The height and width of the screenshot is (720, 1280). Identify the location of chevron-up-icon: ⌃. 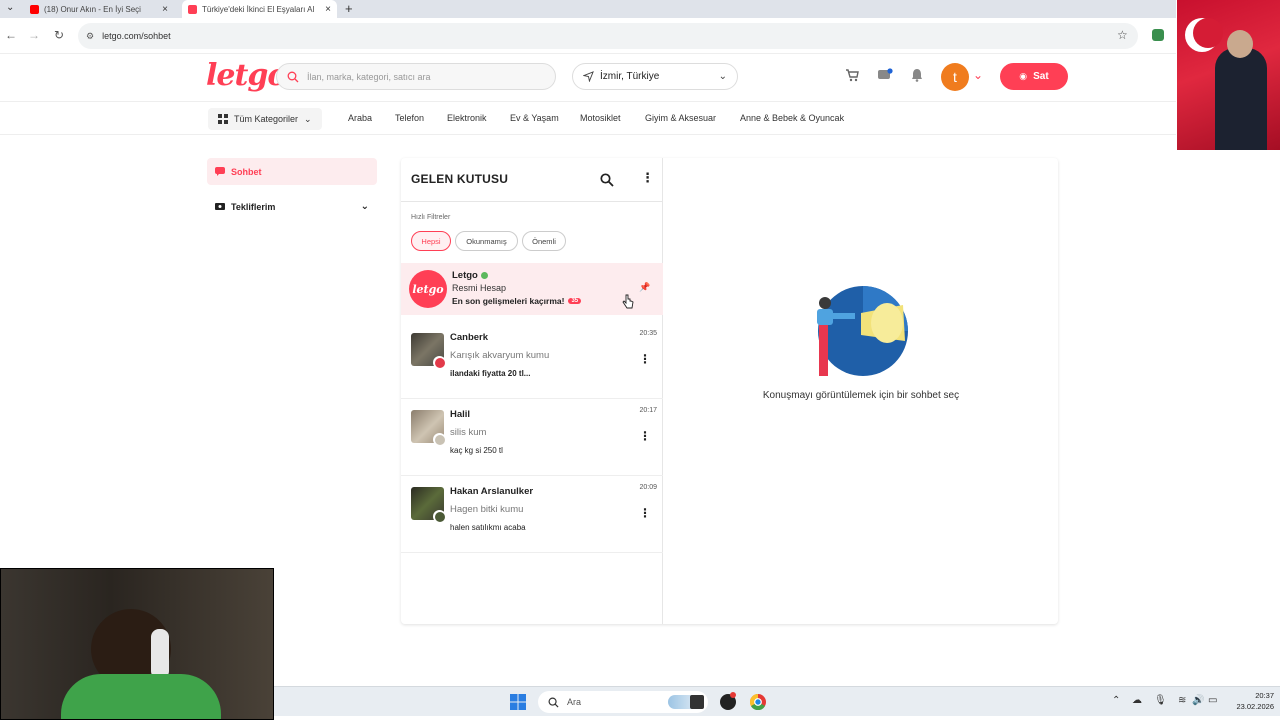
(1116, 700).